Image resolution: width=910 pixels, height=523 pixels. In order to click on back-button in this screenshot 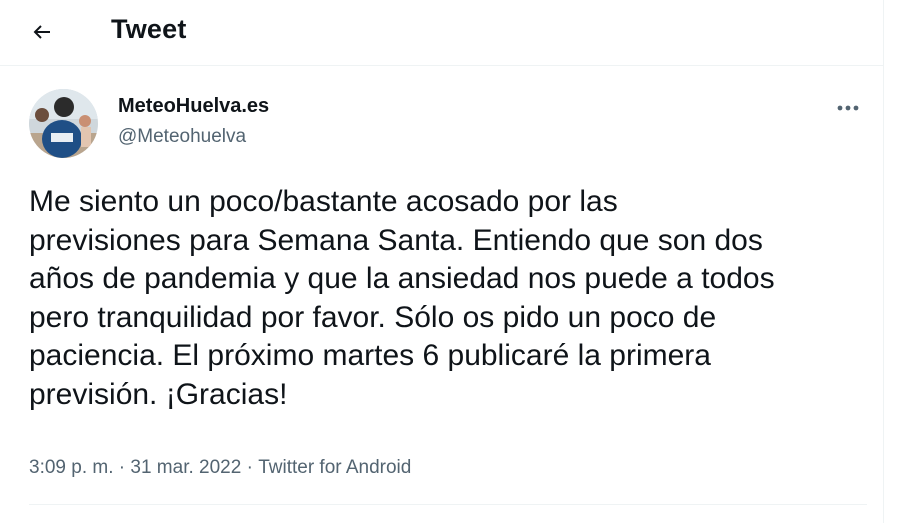, I will do `click(42, 32)`.